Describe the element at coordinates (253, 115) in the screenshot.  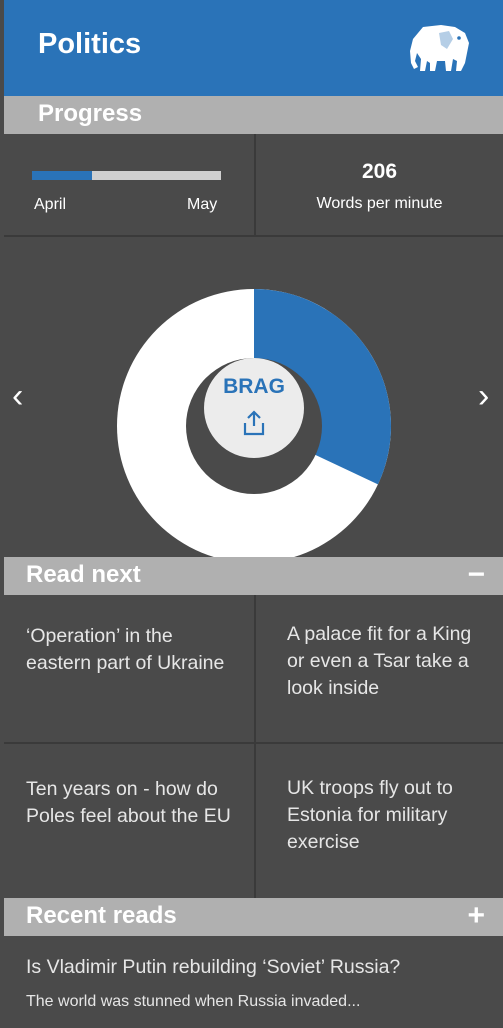
I see `progress-section-header: Progress` at that location.